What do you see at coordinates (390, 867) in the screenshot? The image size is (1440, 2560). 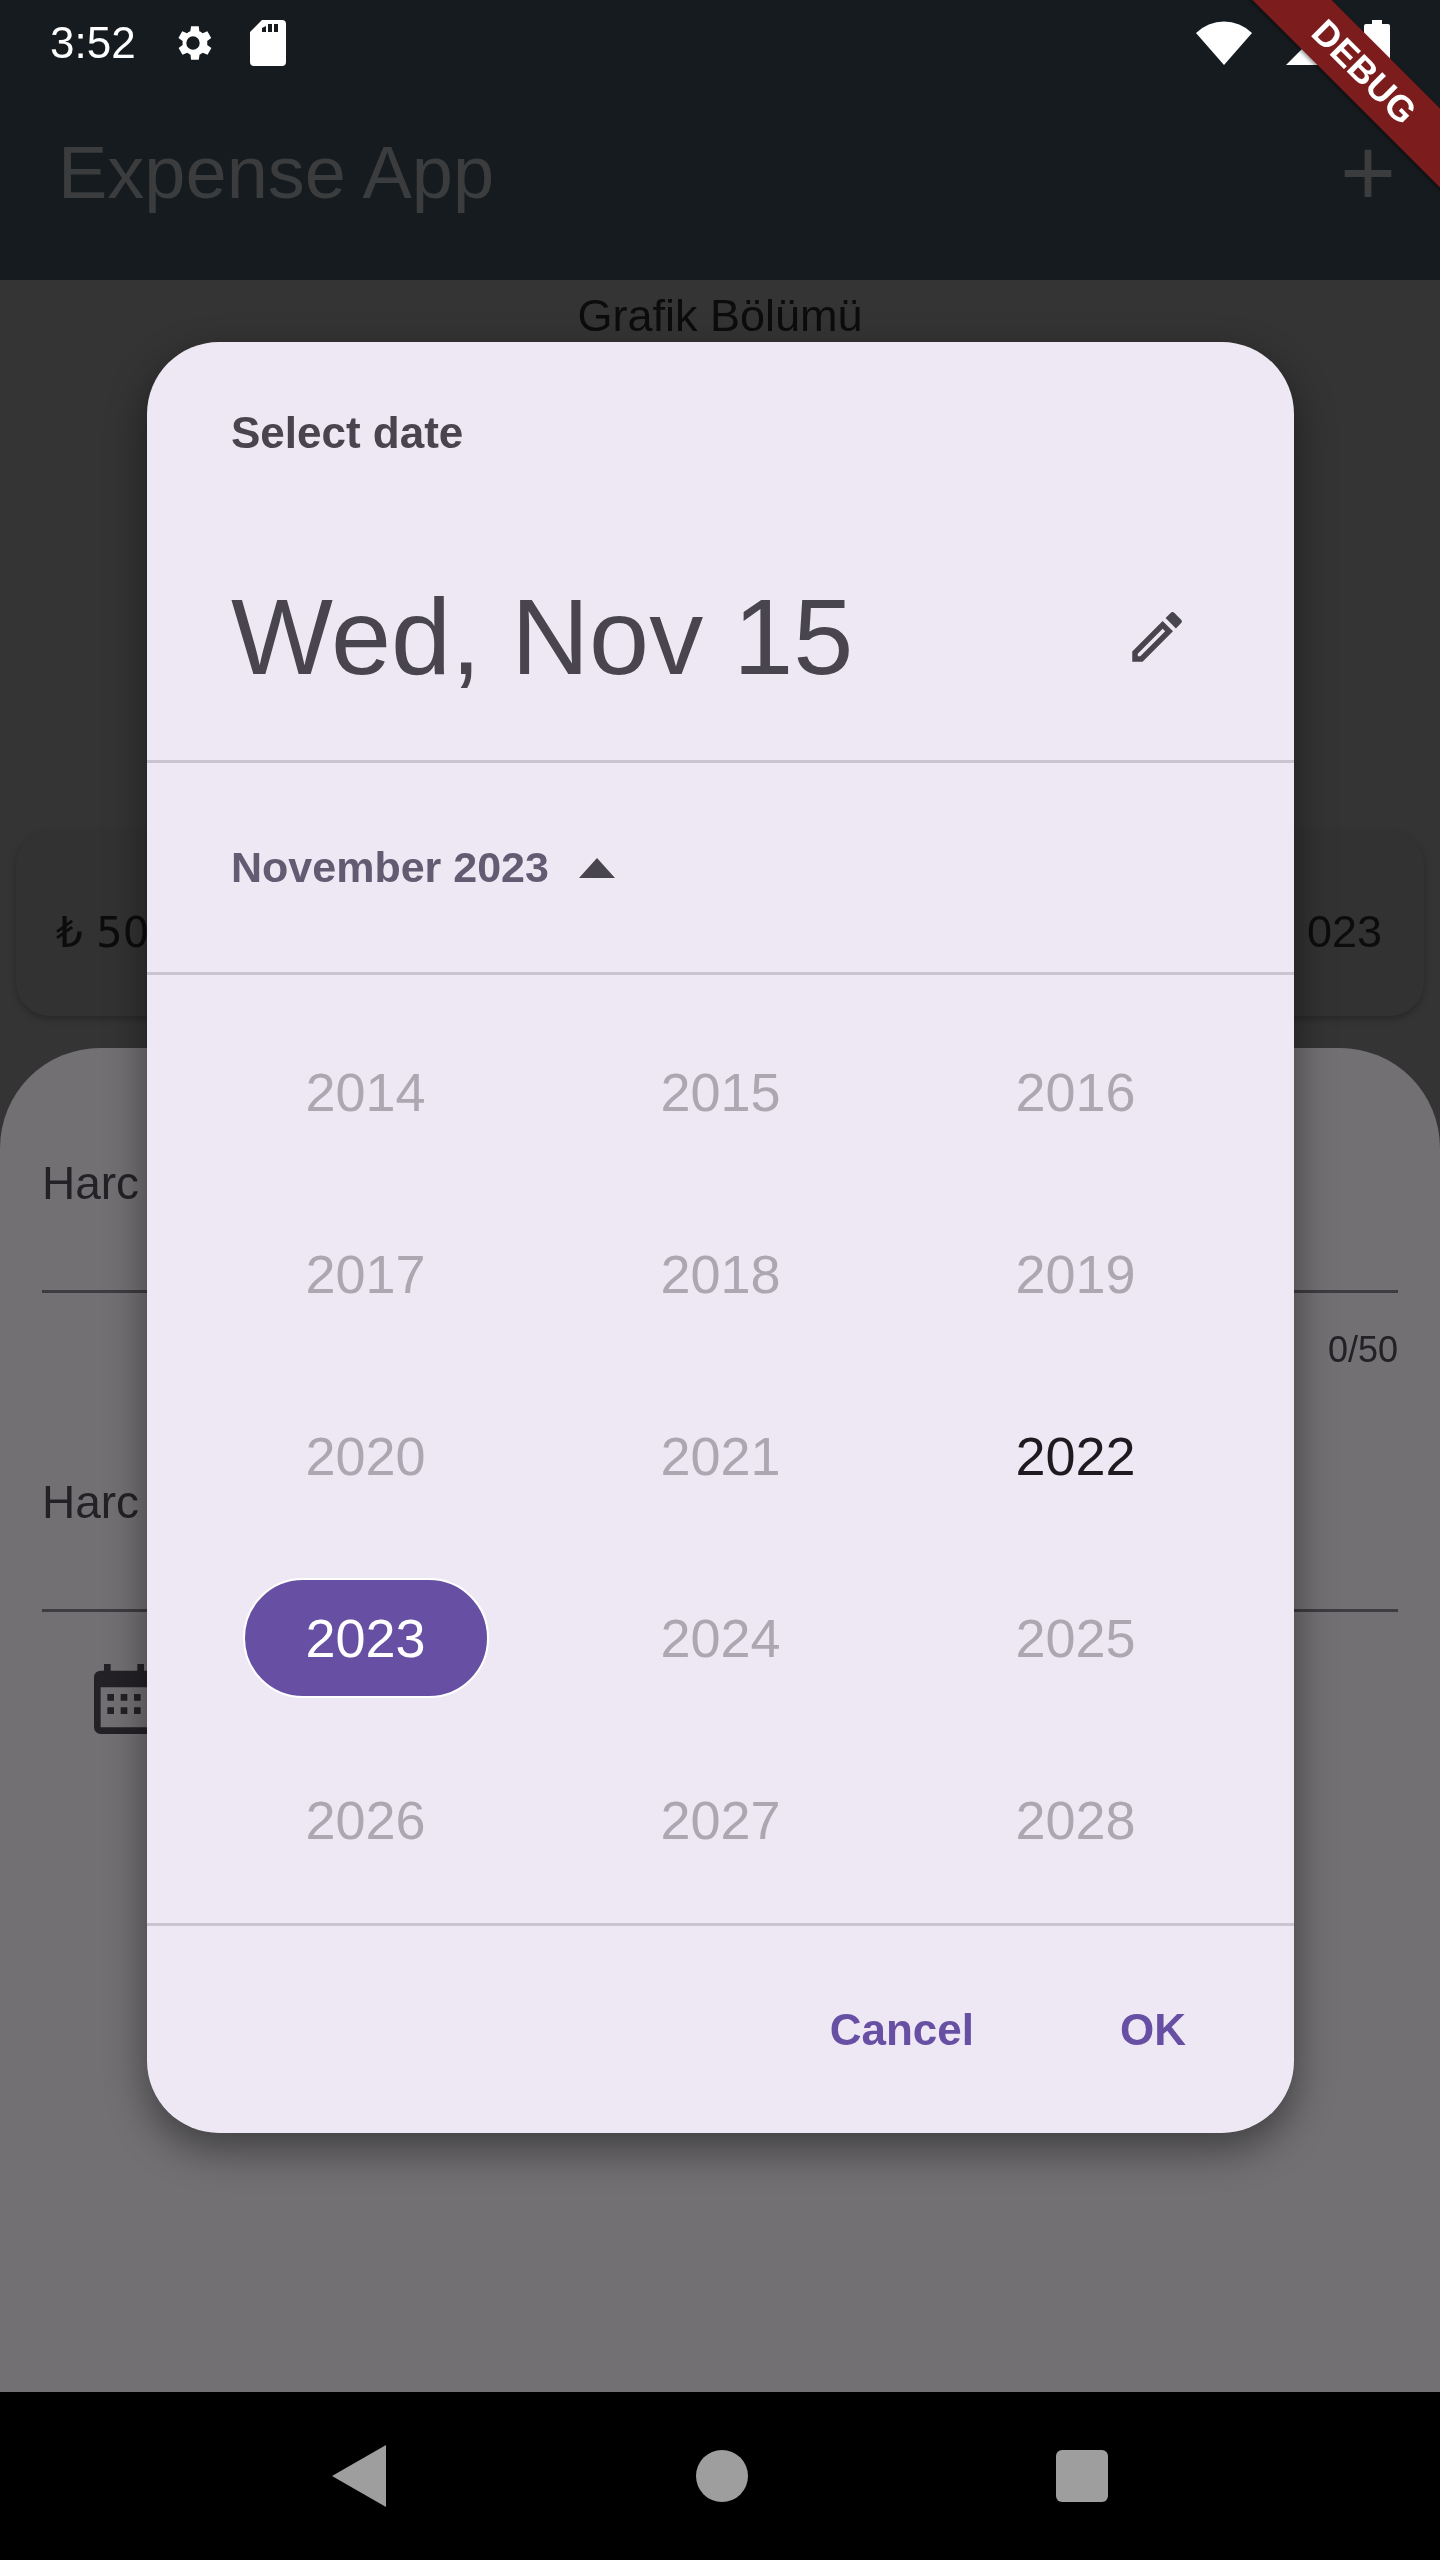 I see `month-year-selector: November 2023` at bounding box center [390, 867].